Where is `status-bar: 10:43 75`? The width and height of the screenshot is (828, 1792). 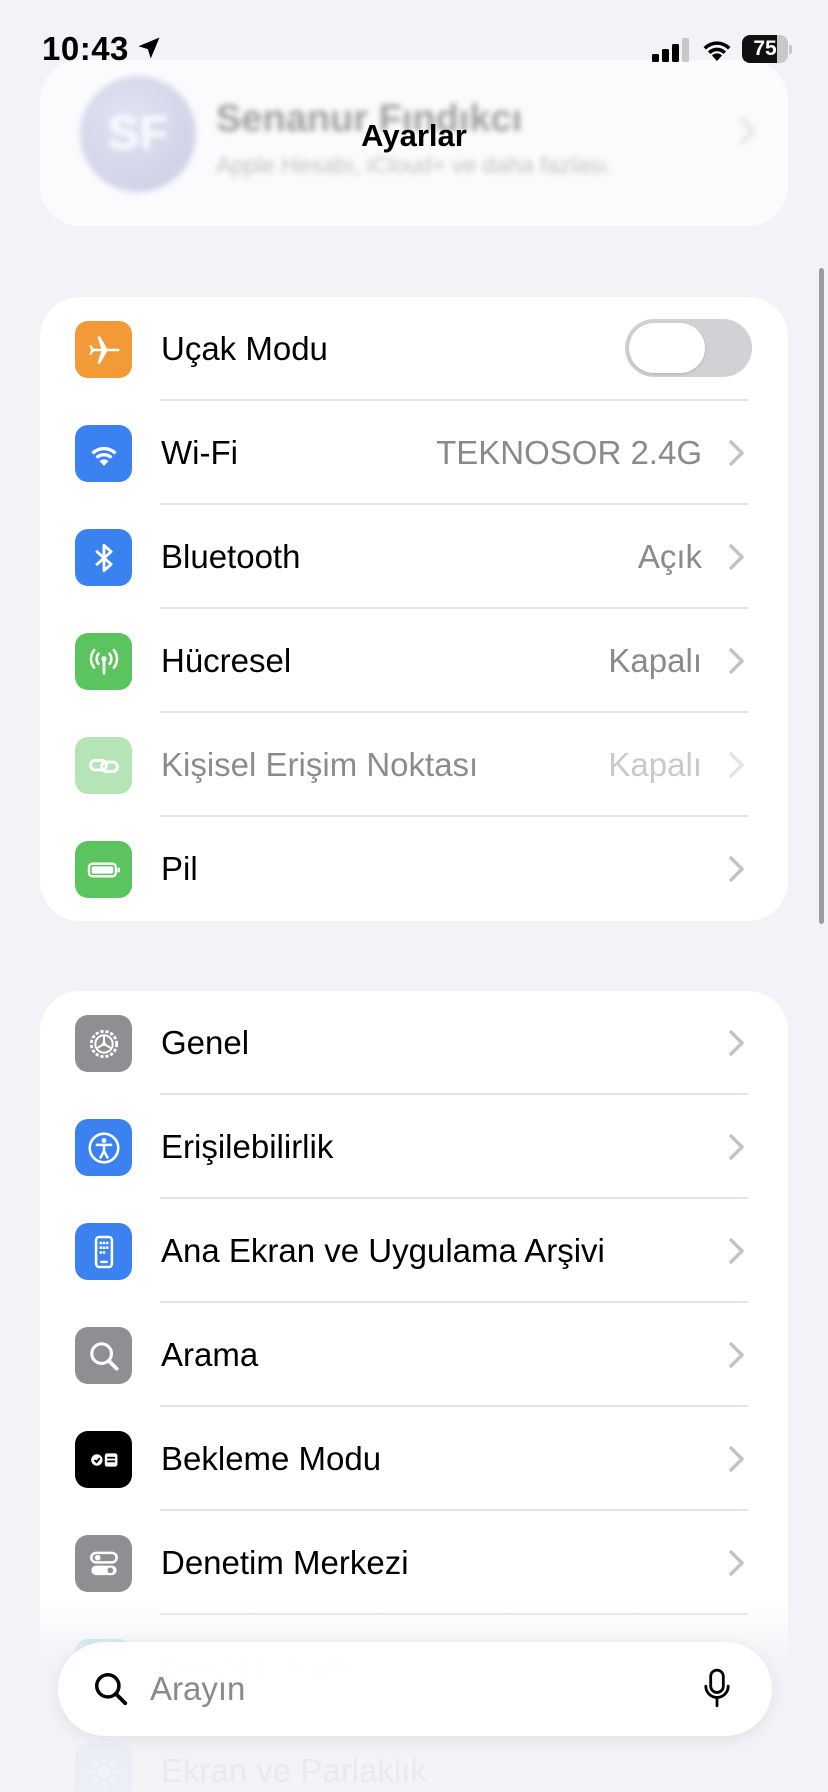
status-bar: 10:43 75 is located at coordinates (414, 50).